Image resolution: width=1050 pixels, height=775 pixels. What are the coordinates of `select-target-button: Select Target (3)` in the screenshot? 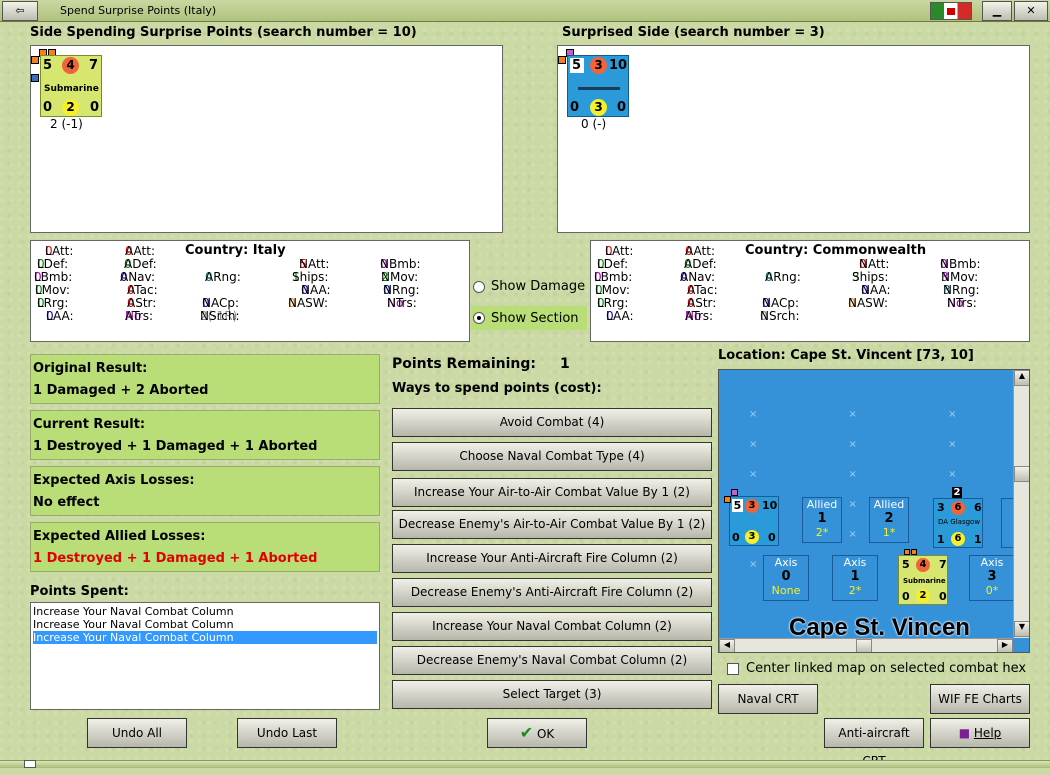 It's located at (552, 694).